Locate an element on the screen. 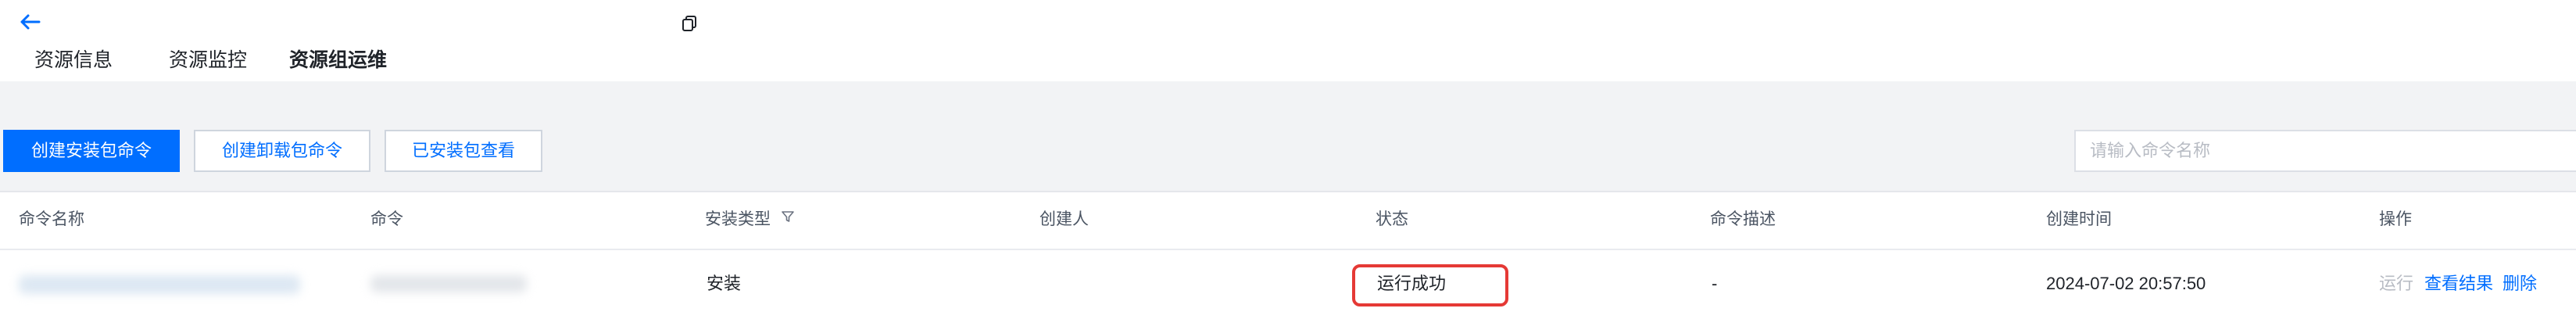 The height and width of the screenshot is (319, 2576). tab-resource-monitor: 资源监控 is located at coordinates (208, 63).